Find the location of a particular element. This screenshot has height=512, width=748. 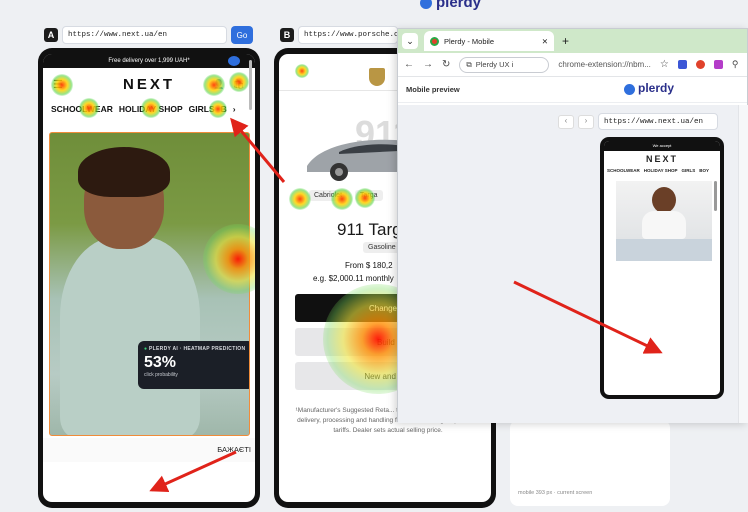

panel-c-status: mobile 393 px · current screen is located at coordinates (555, 493).